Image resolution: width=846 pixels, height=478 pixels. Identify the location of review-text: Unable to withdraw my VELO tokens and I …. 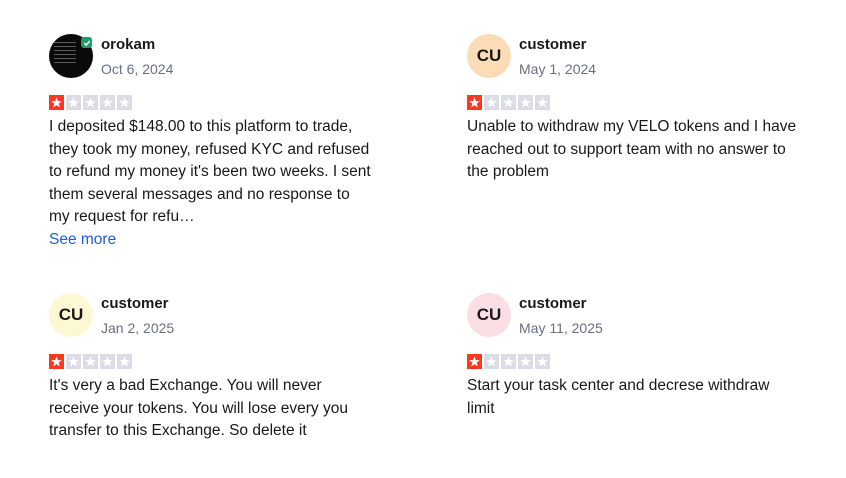
(632, 149).